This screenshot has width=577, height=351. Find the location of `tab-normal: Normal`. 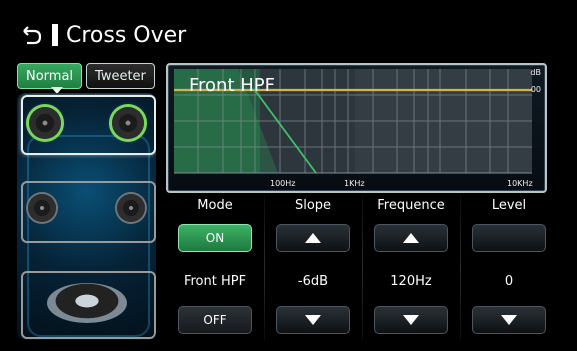

tab-normal: Normal is located at coordinates (50, 76).